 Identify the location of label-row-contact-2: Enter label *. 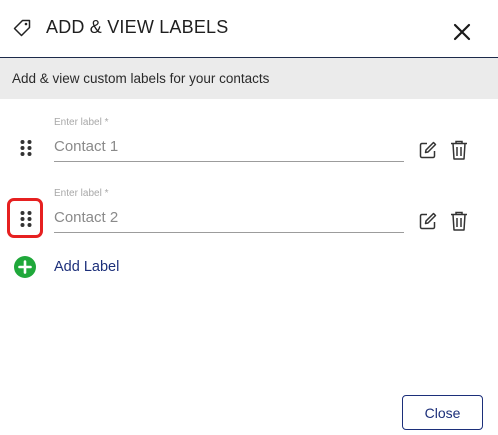
(249, 210).